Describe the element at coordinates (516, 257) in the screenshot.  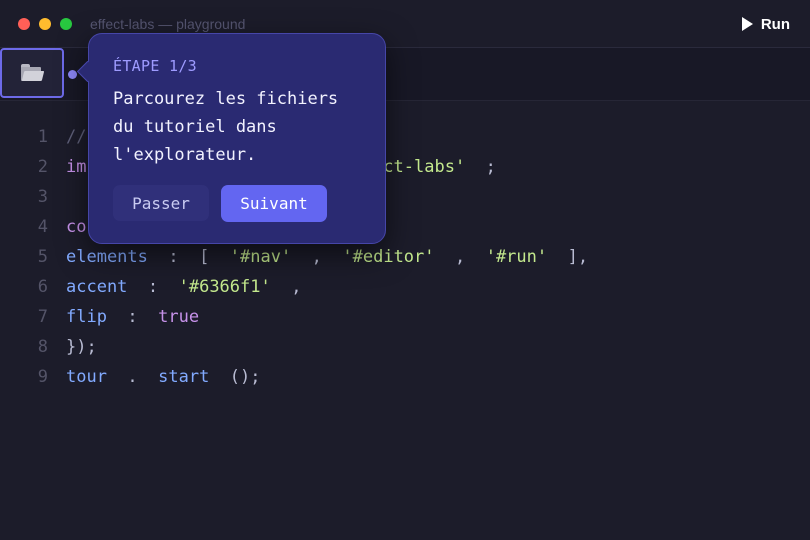
I see `code-token: '#run'` at that location.